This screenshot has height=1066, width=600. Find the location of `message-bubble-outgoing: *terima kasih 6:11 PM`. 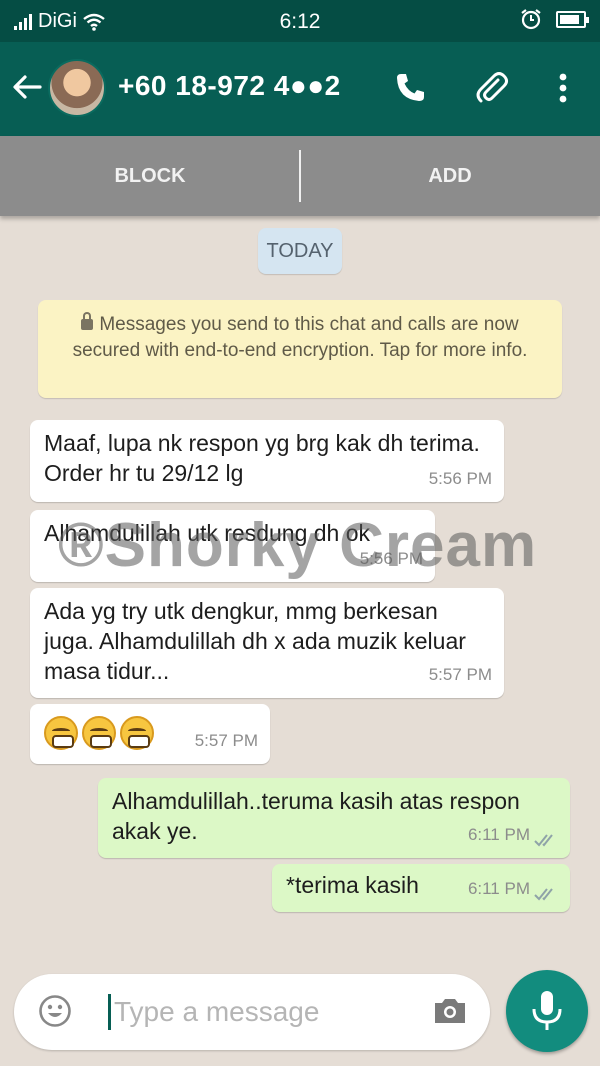

message-bubble-outgoing: *terima kasih 6:11 PM is located at coordinates (421, 888).